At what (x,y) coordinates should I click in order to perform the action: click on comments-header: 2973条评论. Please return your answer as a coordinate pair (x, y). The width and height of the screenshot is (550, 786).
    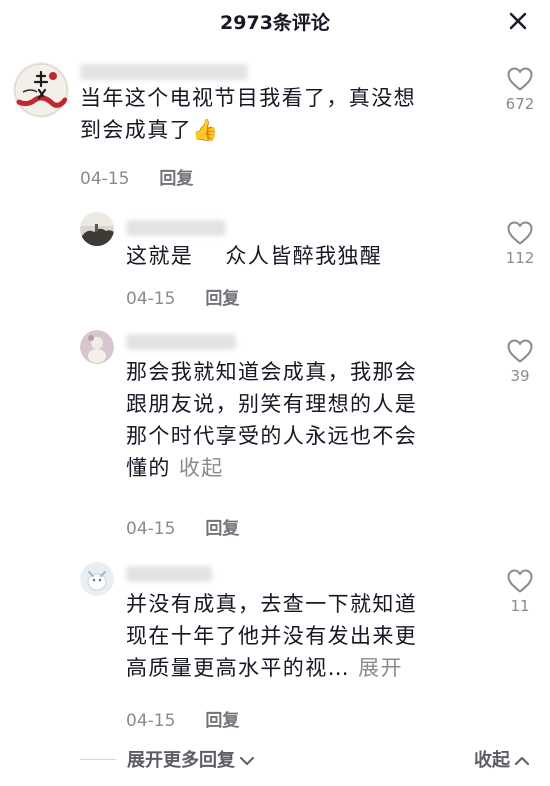
    Looking at the image, I should click on (275, 23).